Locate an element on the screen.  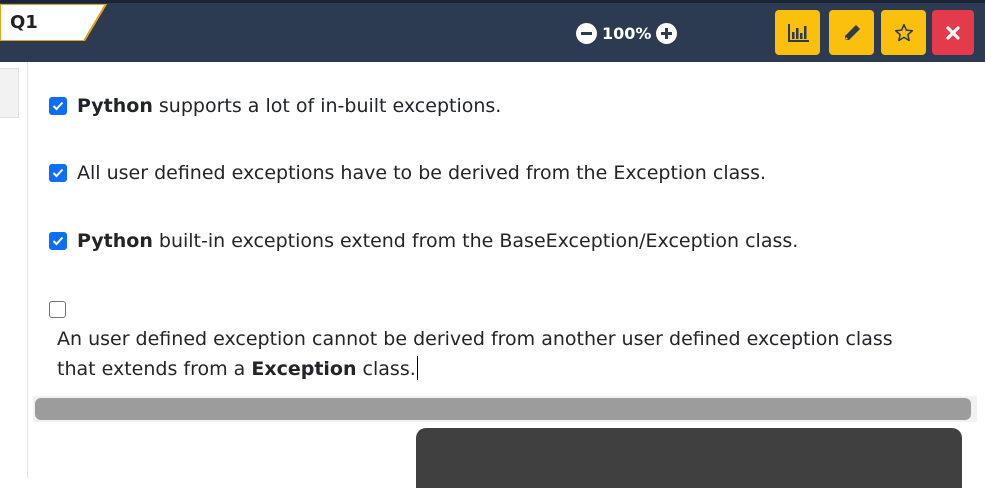
top-toolbar: Q1 100% is located at coordinates (492, 31).